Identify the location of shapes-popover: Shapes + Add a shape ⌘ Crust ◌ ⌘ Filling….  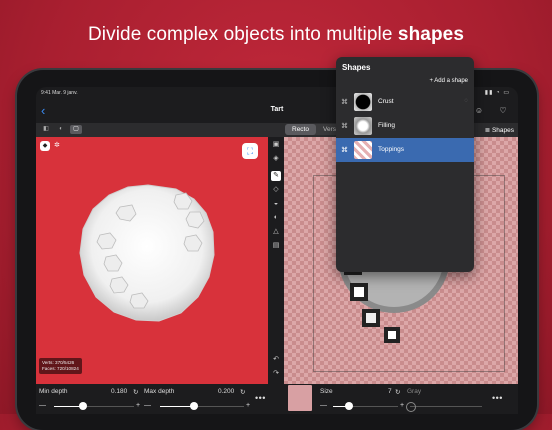
(405, 164).